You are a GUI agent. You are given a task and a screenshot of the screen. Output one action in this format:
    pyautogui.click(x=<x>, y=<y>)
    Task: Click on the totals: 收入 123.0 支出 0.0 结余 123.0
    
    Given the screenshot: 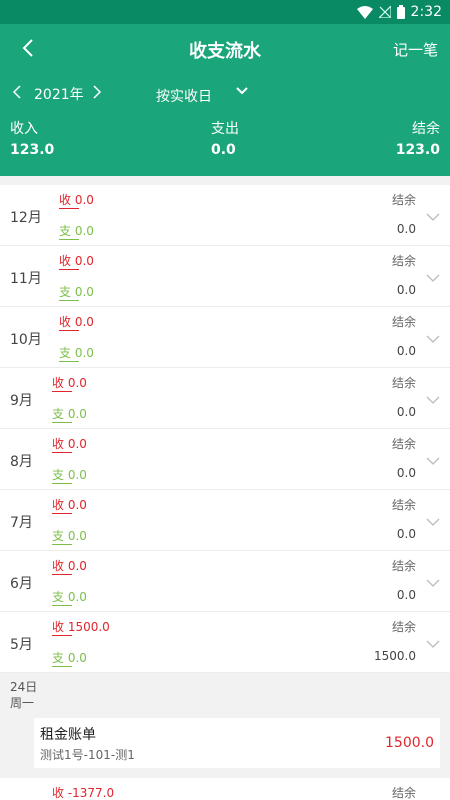 What is the action you would take?
    pyautogui.click(x=225, y=141)
    